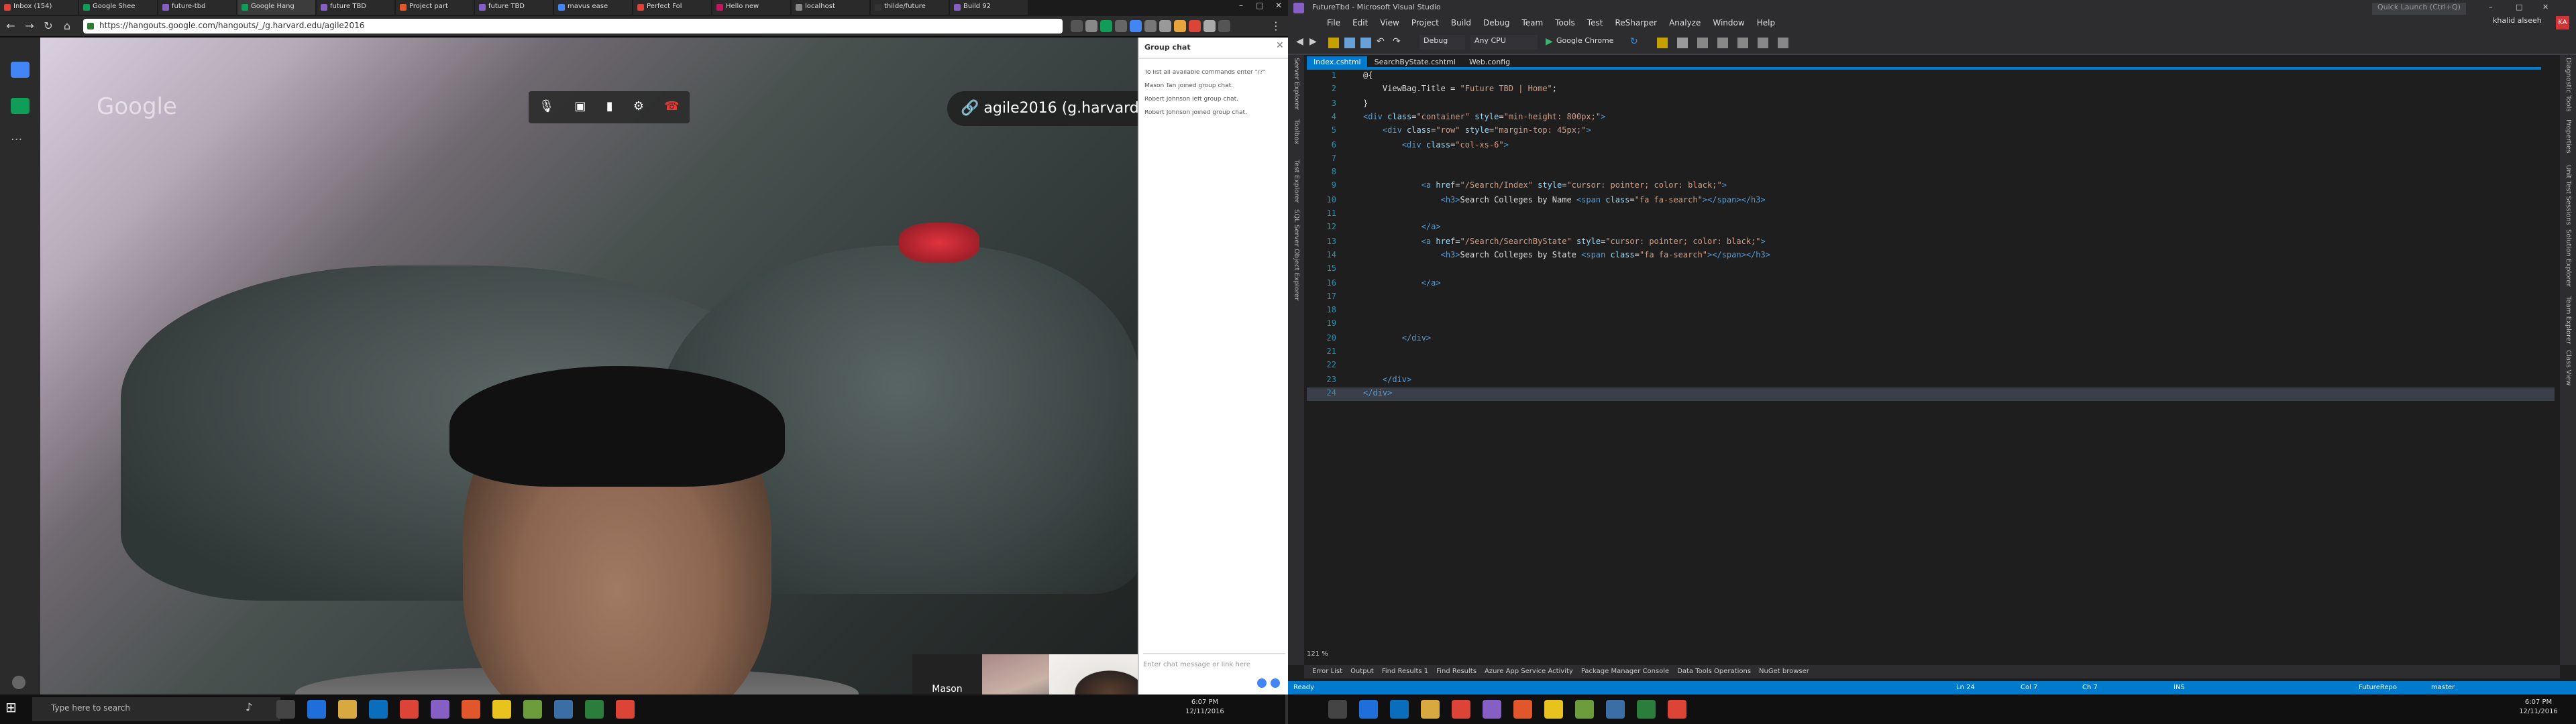 This screenshot has width=2576, height=724. I want to click on back-icon: ←, so click(10, 27).